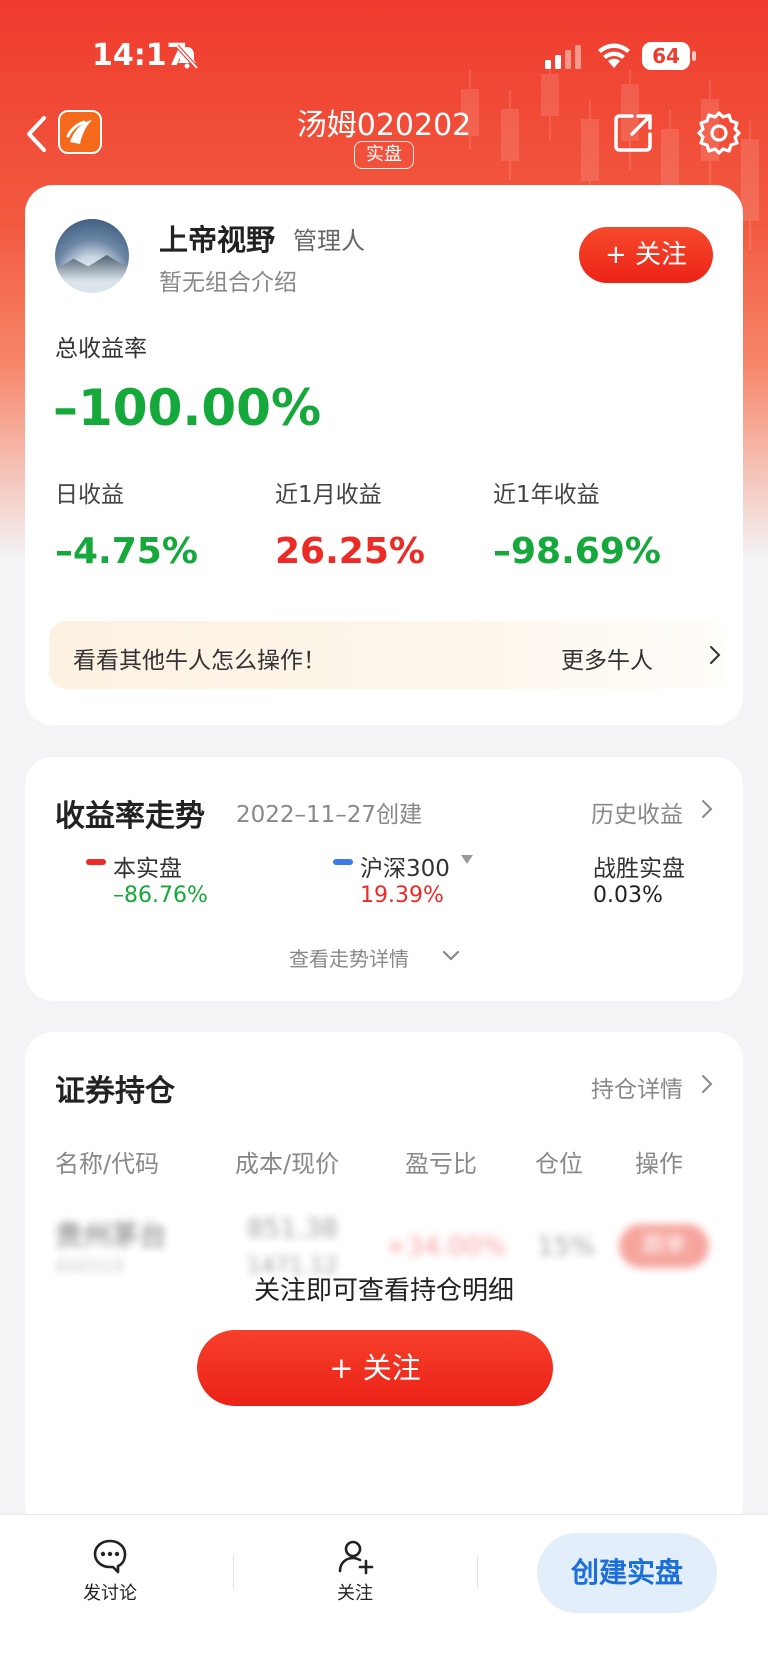  What do you see at coordinates (187, 57) in the screenshot?
I see `bell-muted-icon` at bounding box center [187, 57].